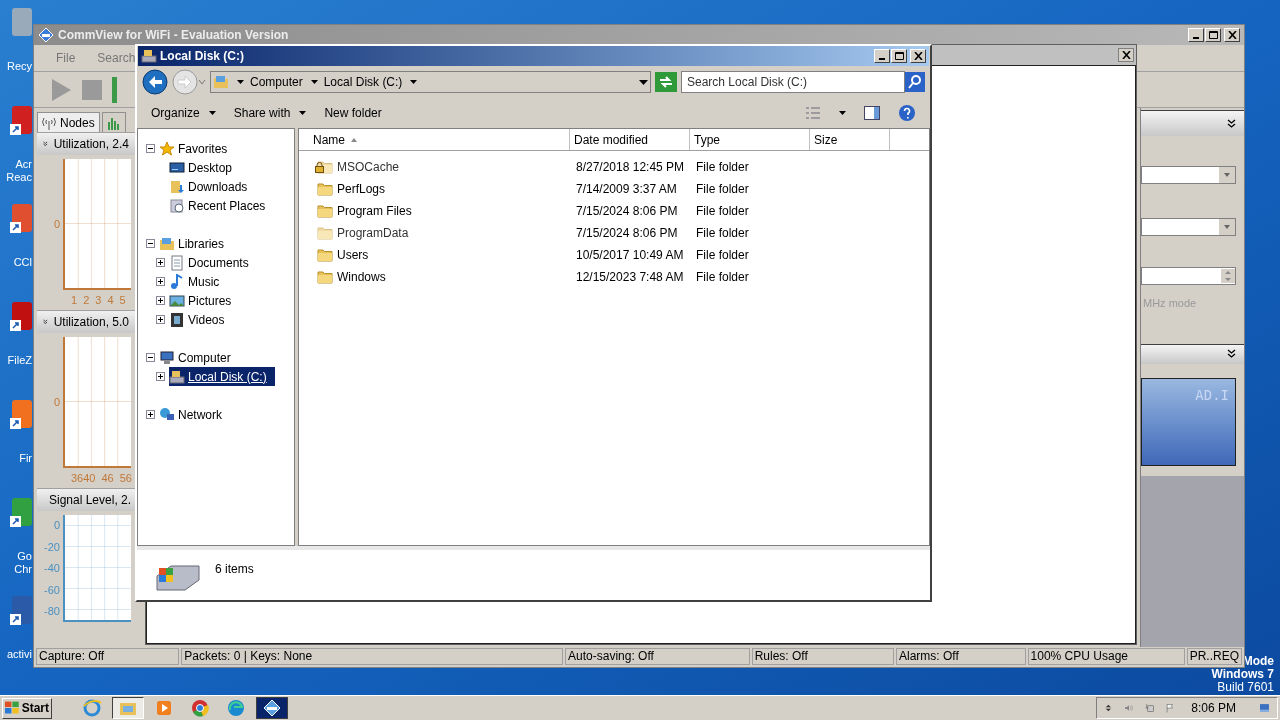 The width and height of the screenshot is (1280, 720). Describe the element at coordinates (750, 139) in the screenshot. I see `column-header: Type` at that location.